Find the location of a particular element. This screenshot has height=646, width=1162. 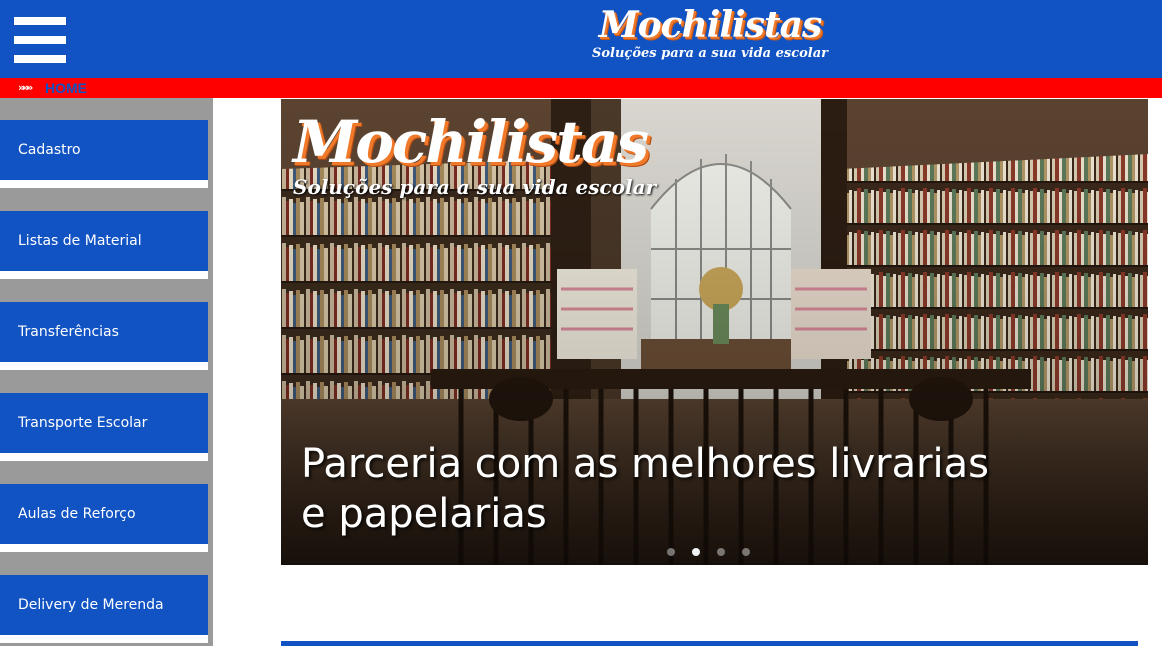

sidebar-item-transporte-escolar: Transporte Escolar is located at coordinates (104, 427).